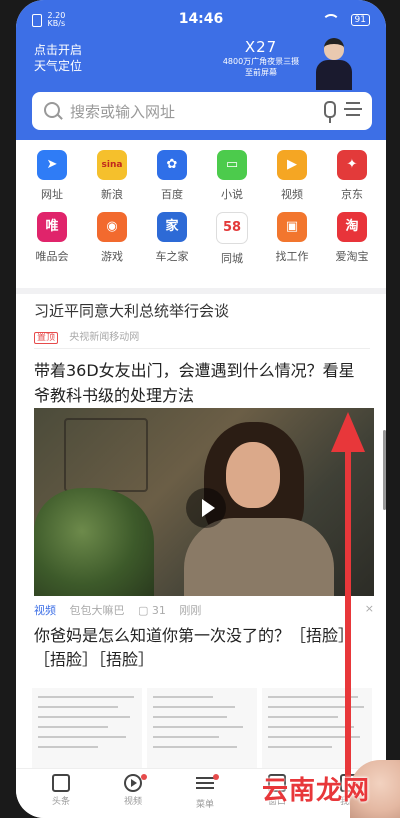 The height and width of the screenshot is (818, 400). Describe the element at coordinates (232, 258) in the screenshot. I see `shortcut-label: 同城` at that location.